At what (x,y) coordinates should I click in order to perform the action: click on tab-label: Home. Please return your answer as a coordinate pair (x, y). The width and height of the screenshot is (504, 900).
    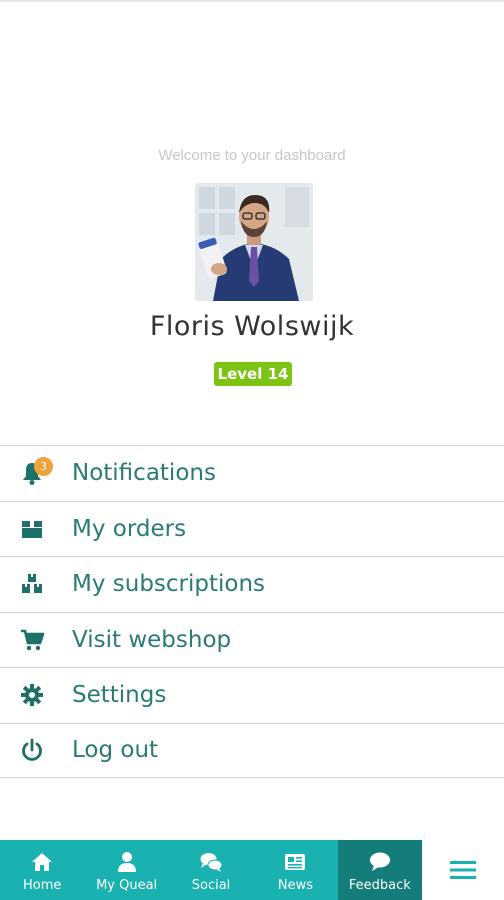
    Looking at the image, I should click on (42, 885).